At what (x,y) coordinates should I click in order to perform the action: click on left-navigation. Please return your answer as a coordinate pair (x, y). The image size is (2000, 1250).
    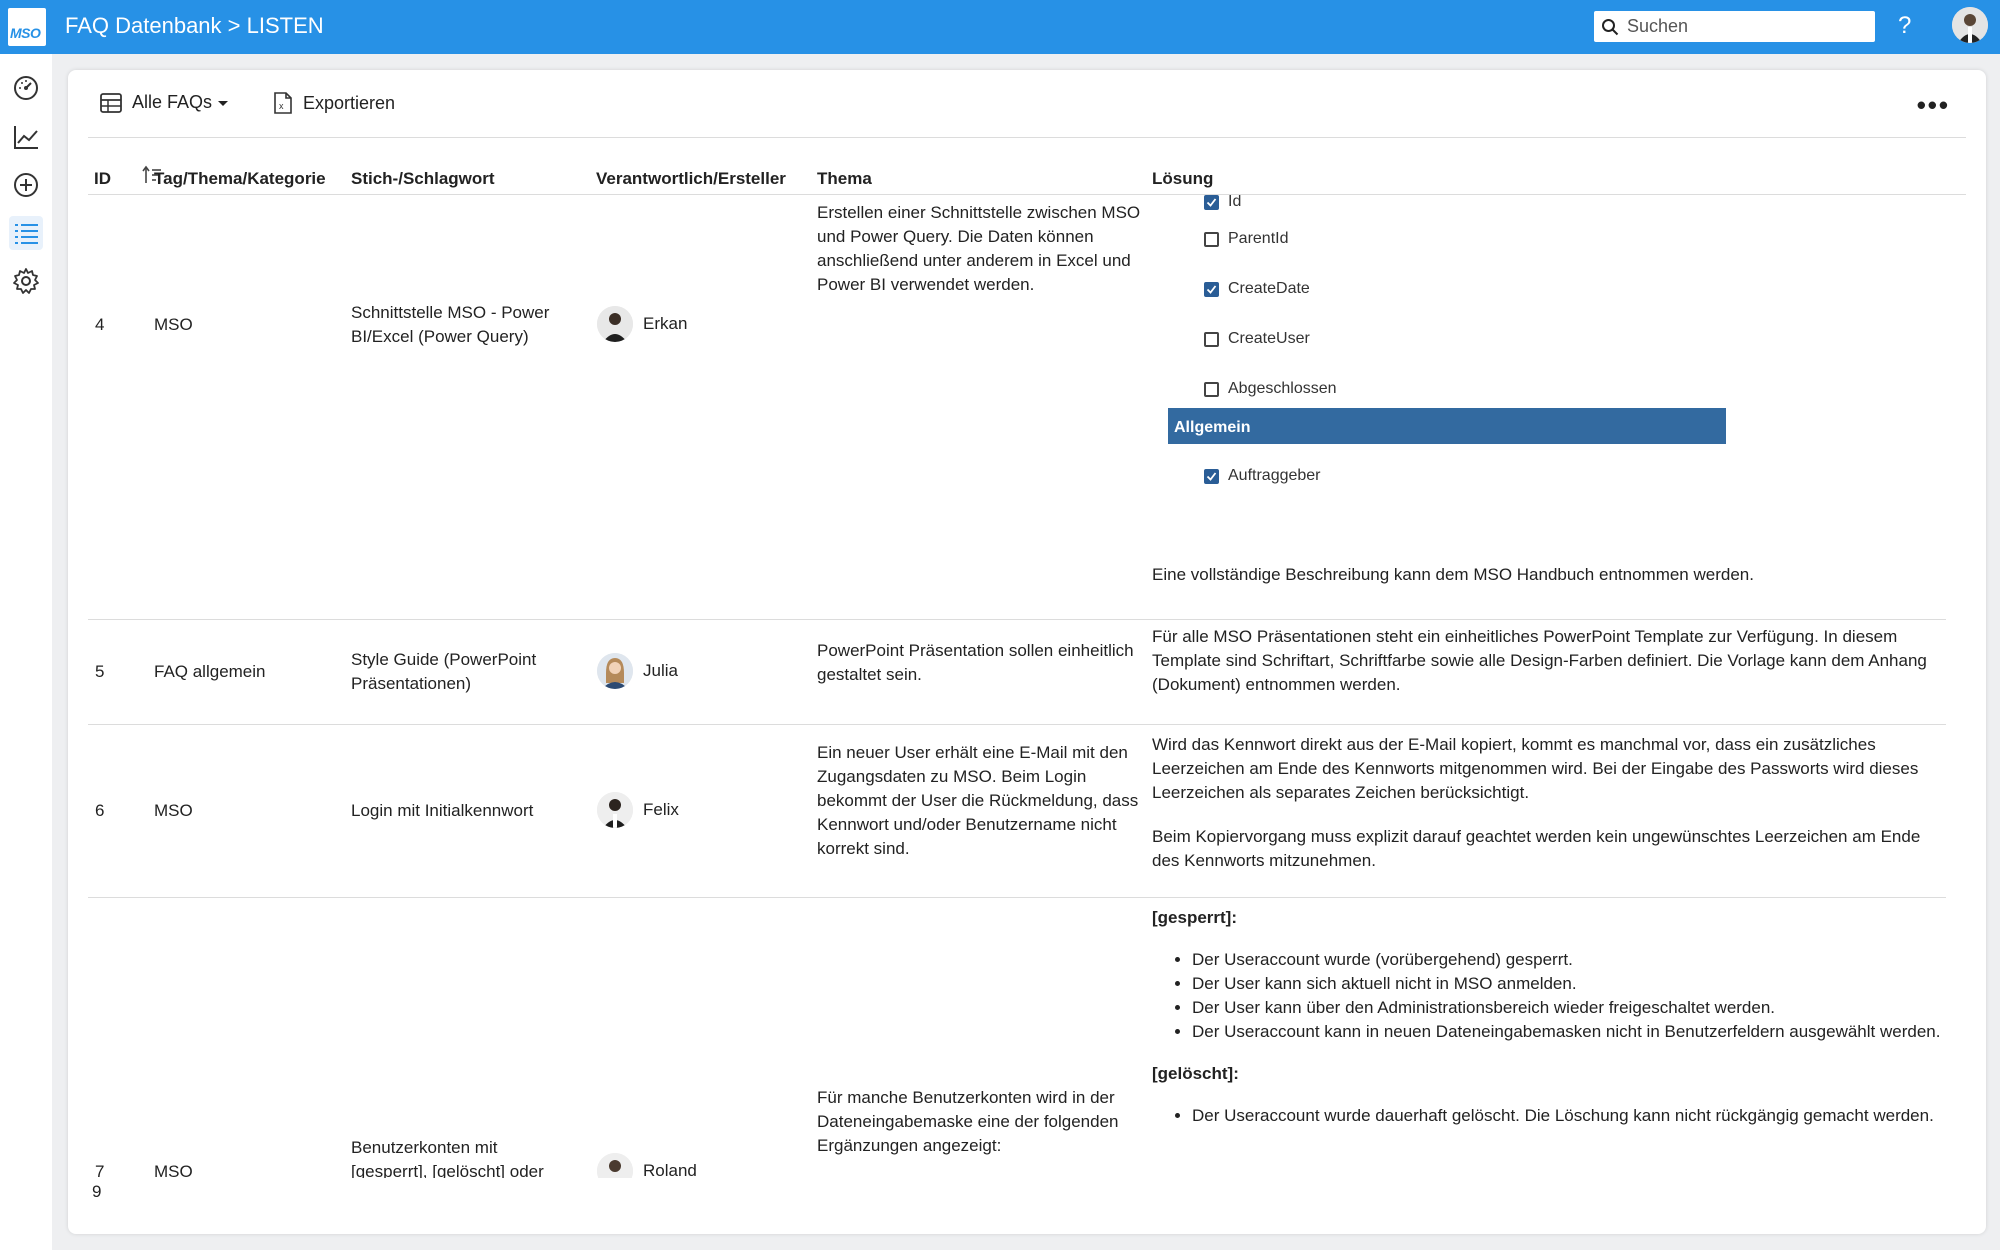
    Looking at the image, I should click on (26, 652).